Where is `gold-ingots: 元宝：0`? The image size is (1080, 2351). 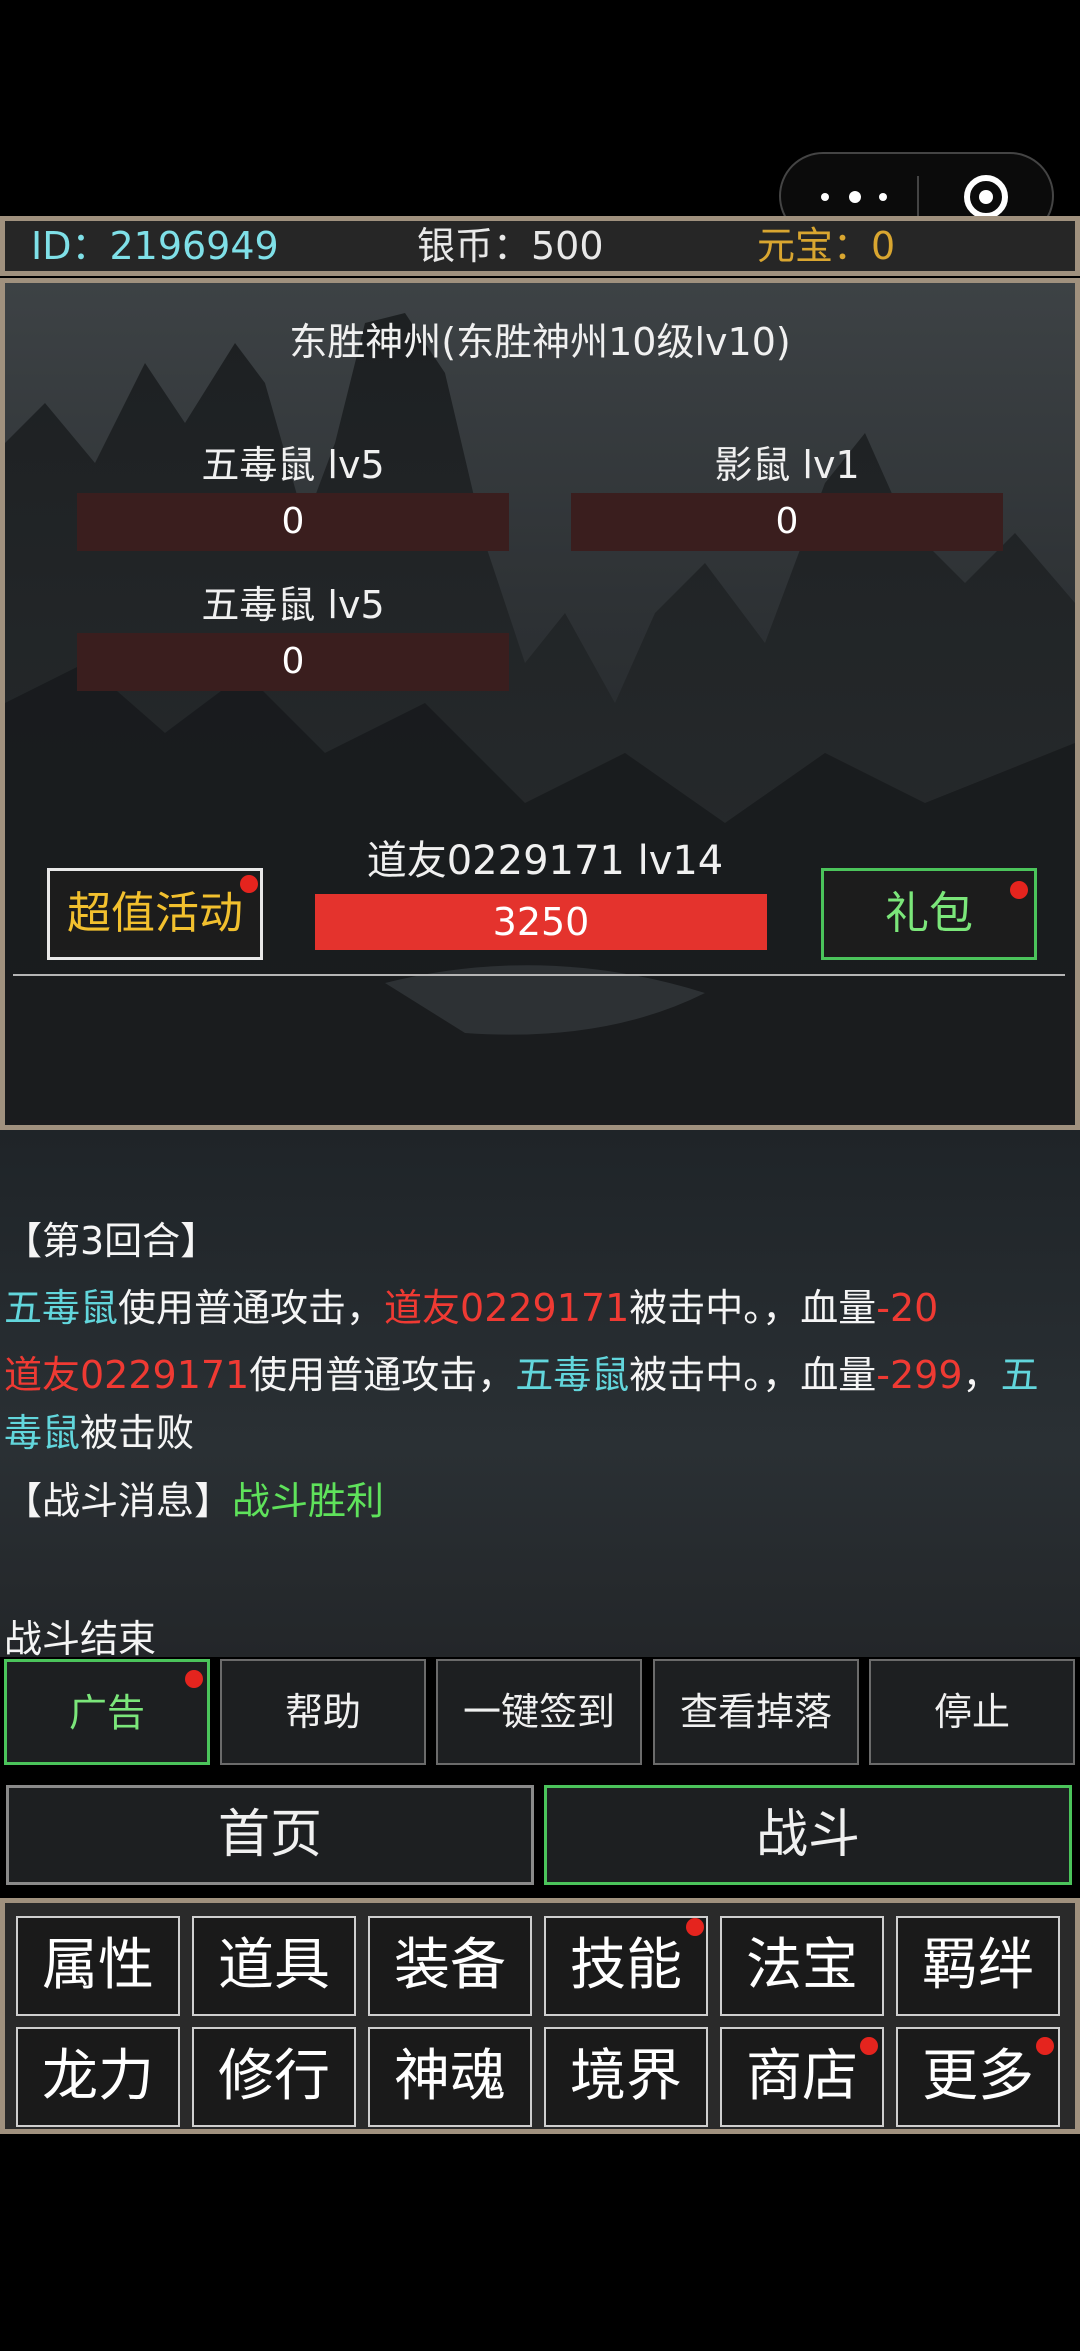 gold-ingots: 元宝：0 is located at coordinates (826, 246).